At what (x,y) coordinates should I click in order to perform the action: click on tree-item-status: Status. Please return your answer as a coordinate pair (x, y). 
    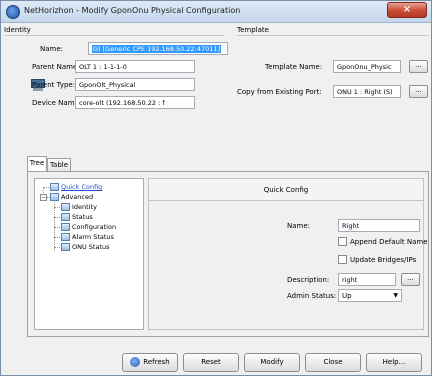
    Looking at the image, I should click on (77, 217).